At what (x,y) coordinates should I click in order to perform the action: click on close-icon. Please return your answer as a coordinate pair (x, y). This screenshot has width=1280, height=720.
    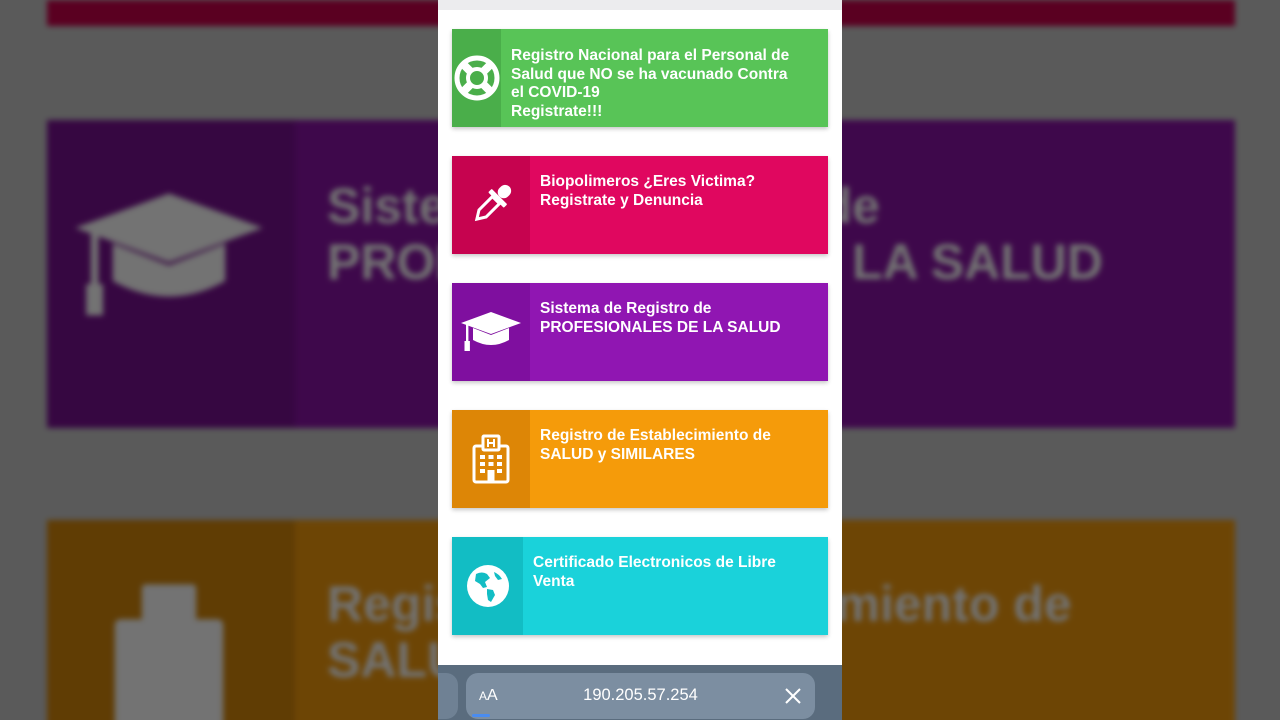
    Looking at the image, I should click on (793, 696).